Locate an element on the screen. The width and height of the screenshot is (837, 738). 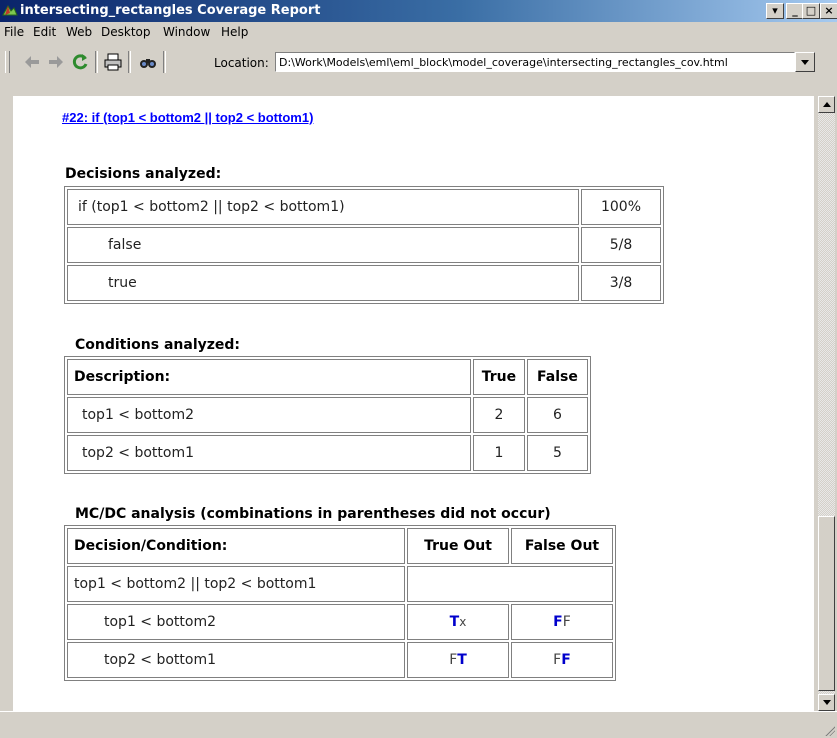
condition-false-count: 6 is located at coordinates (557, 415).